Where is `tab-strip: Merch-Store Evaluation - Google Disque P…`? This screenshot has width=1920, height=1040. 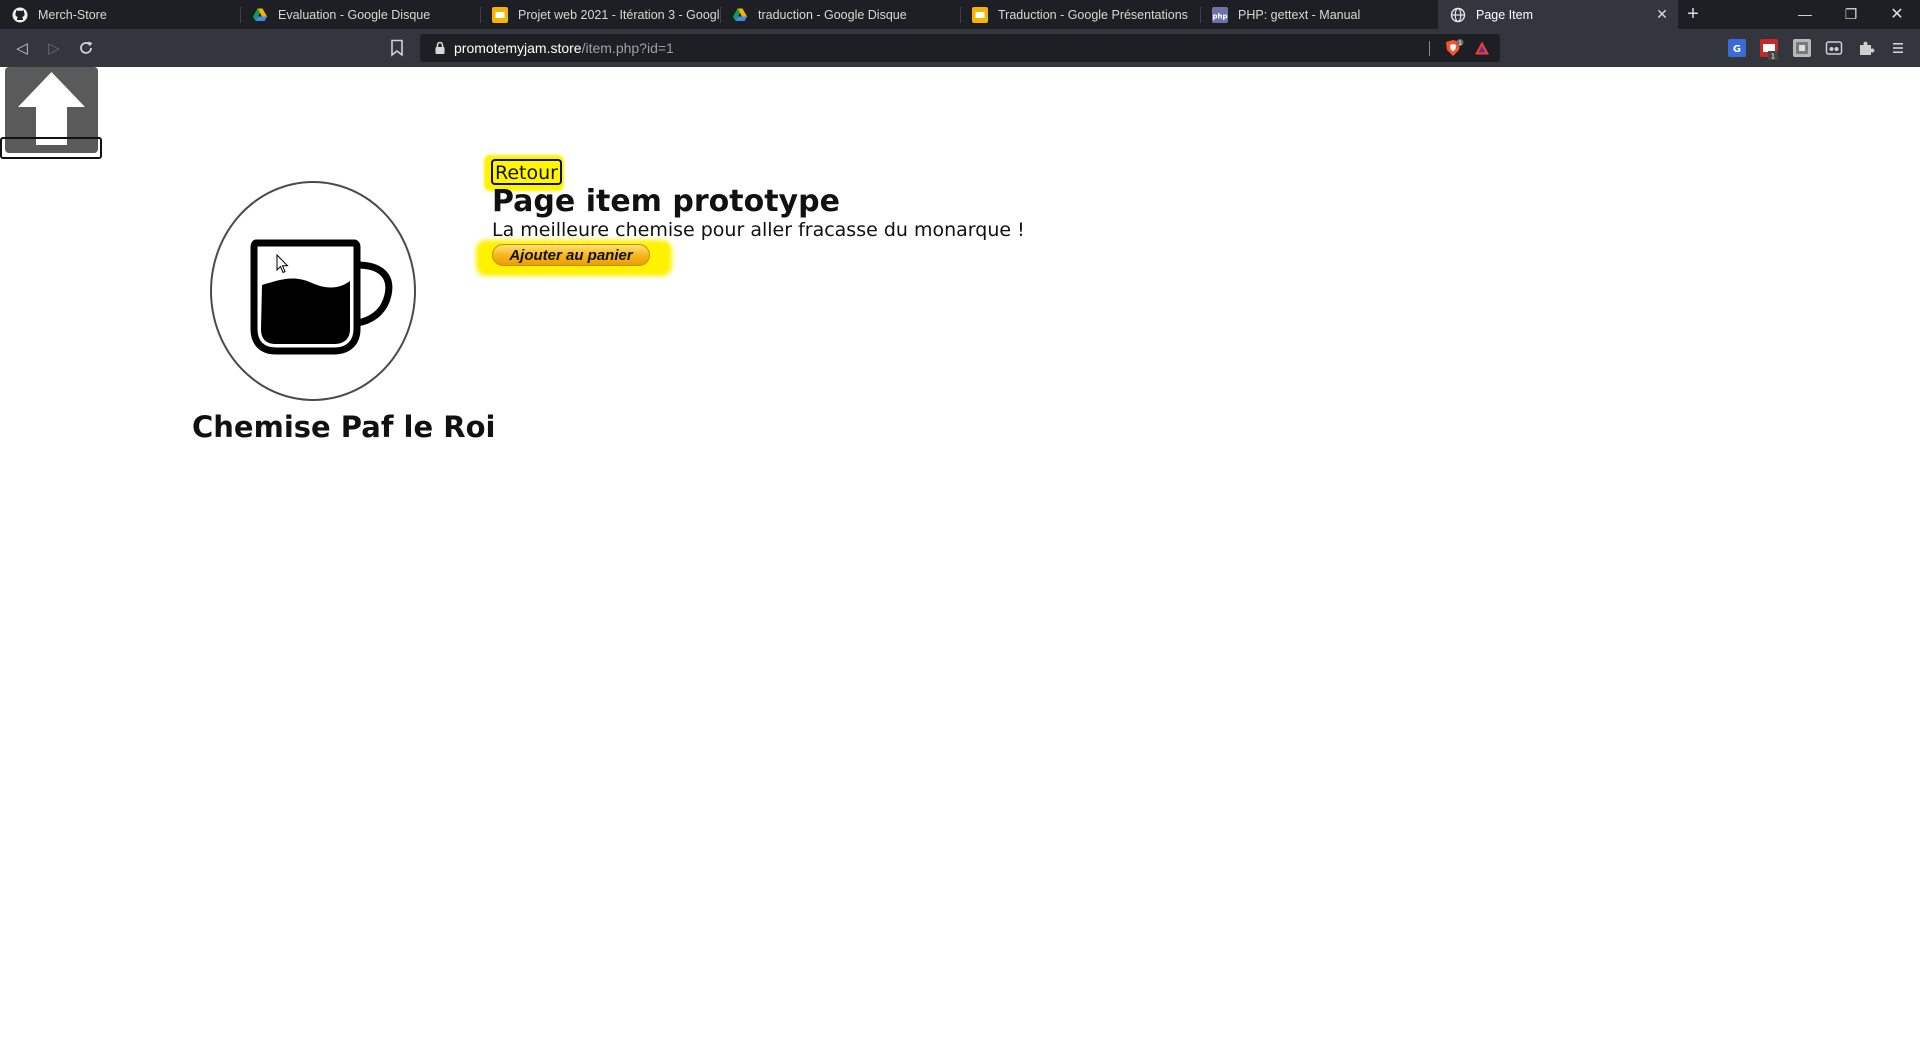 tab-strip: Merch-Store Evaluation - Google Disque P… is located at coordinates (960, 14).